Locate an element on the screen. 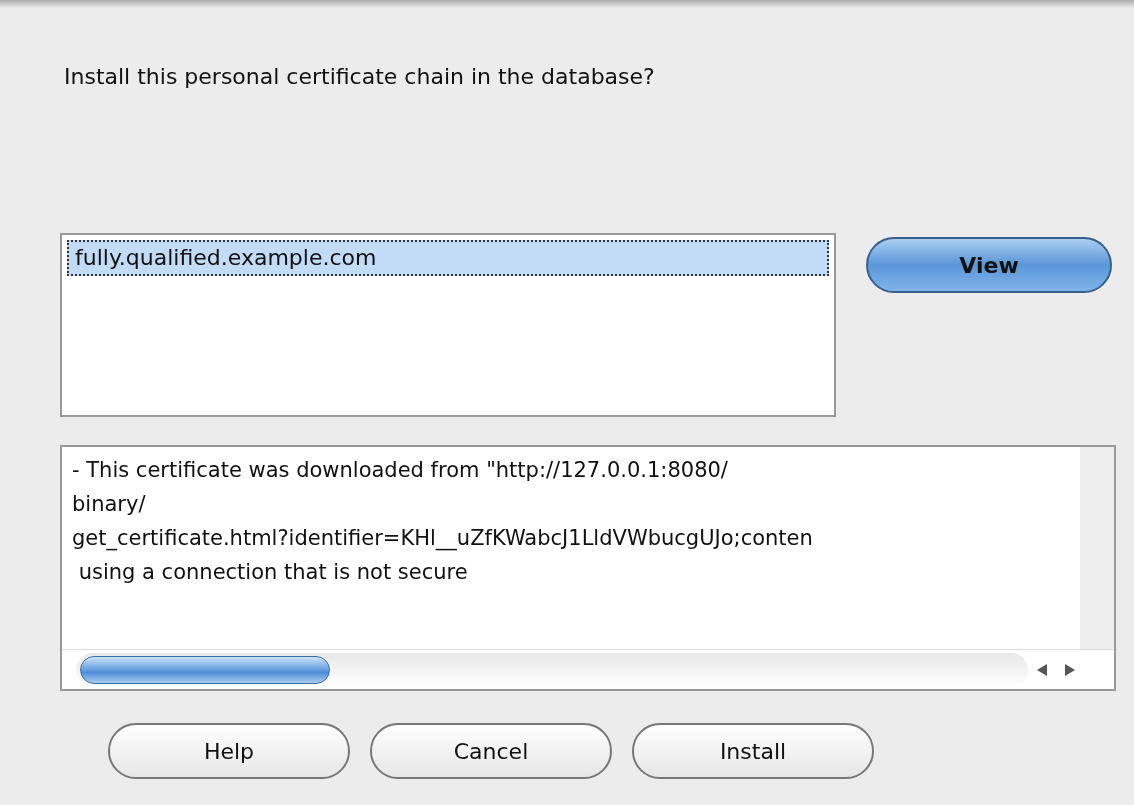 The height and width of the screenshot is (805, 1134). dialog-button: Cancel is located at coordinates (491, 751).